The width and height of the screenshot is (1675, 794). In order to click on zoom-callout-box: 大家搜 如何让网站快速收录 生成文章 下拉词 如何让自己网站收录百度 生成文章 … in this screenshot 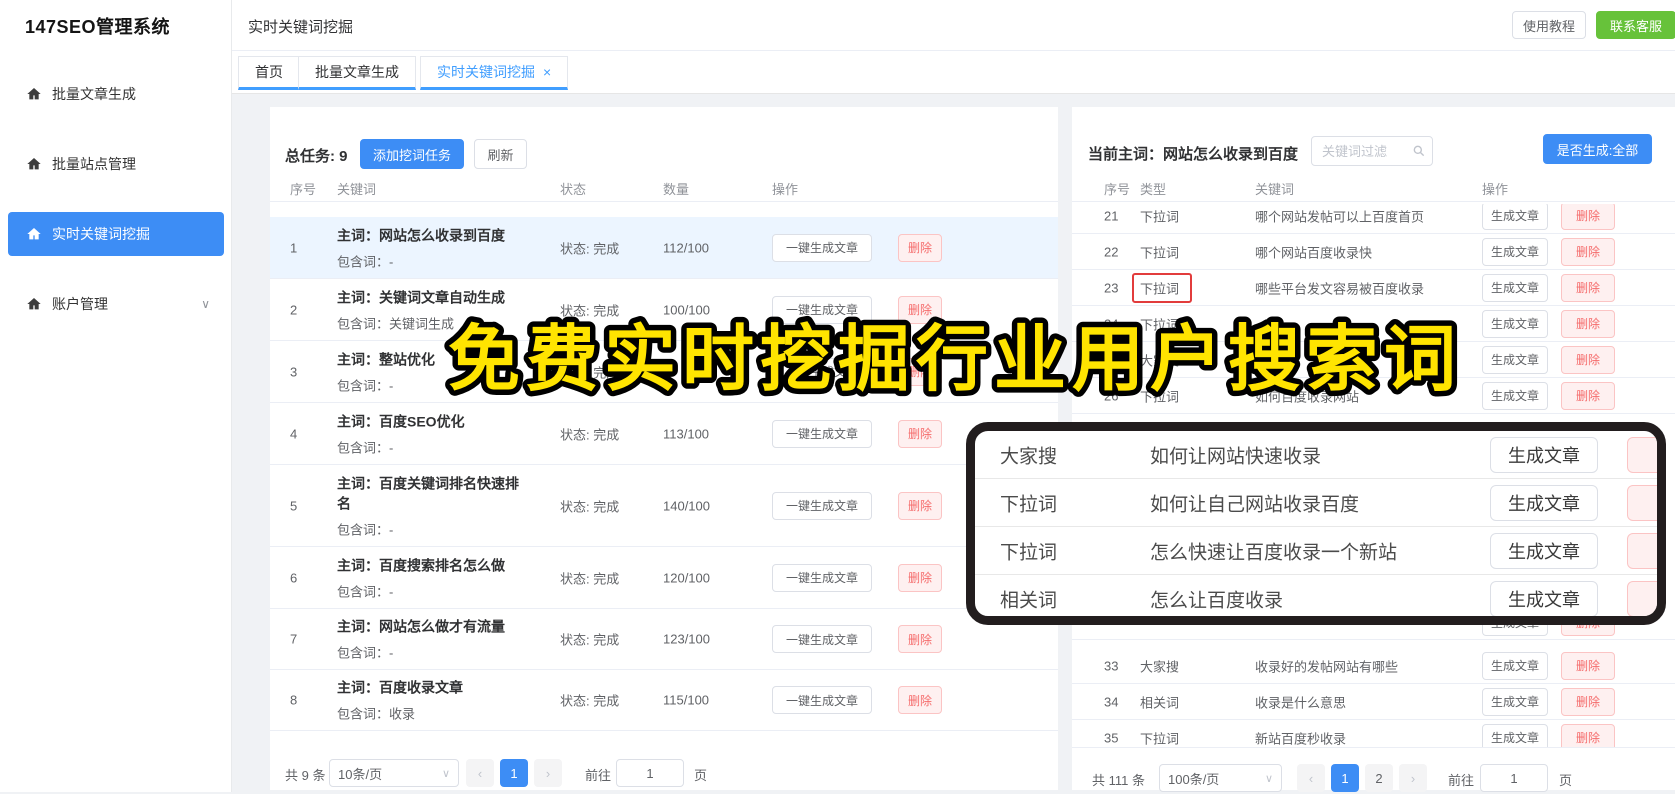, I will do `click(1316, 523)`.